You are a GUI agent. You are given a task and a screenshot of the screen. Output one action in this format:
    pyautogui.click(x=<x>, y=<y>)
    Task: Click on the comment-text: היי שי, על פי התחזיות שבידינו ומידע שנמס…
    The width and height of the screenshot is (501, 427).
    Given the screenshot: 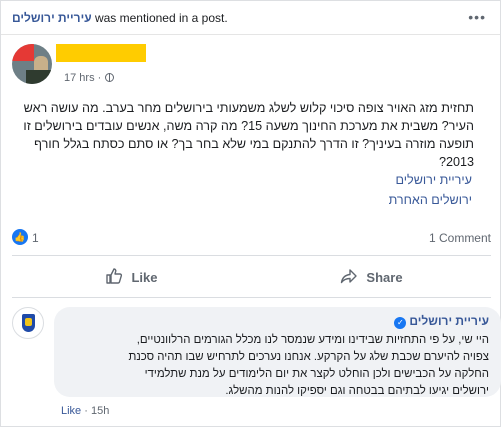 What is the action you would take?
    pyautogui.click(x=277, y=366)
    